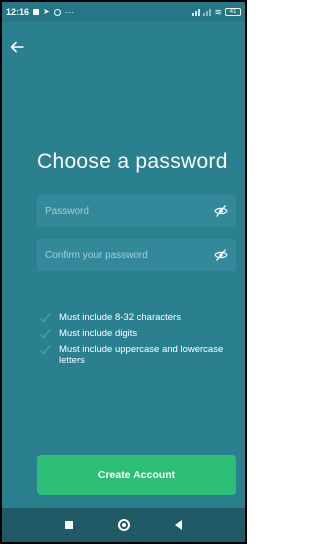 The image size is (320, 544). I want to click on more-notifications-indicator: ···, so click(69, 12).